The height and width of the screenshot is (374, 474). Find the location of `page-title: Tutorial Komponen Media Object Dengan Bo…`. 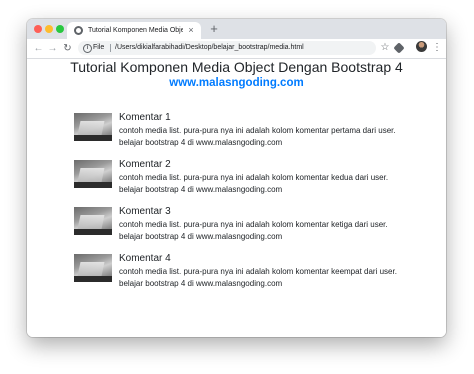

page-title: Tutorial Komponen Media Object Dengan Bo… is located at coordinates (236, 67).